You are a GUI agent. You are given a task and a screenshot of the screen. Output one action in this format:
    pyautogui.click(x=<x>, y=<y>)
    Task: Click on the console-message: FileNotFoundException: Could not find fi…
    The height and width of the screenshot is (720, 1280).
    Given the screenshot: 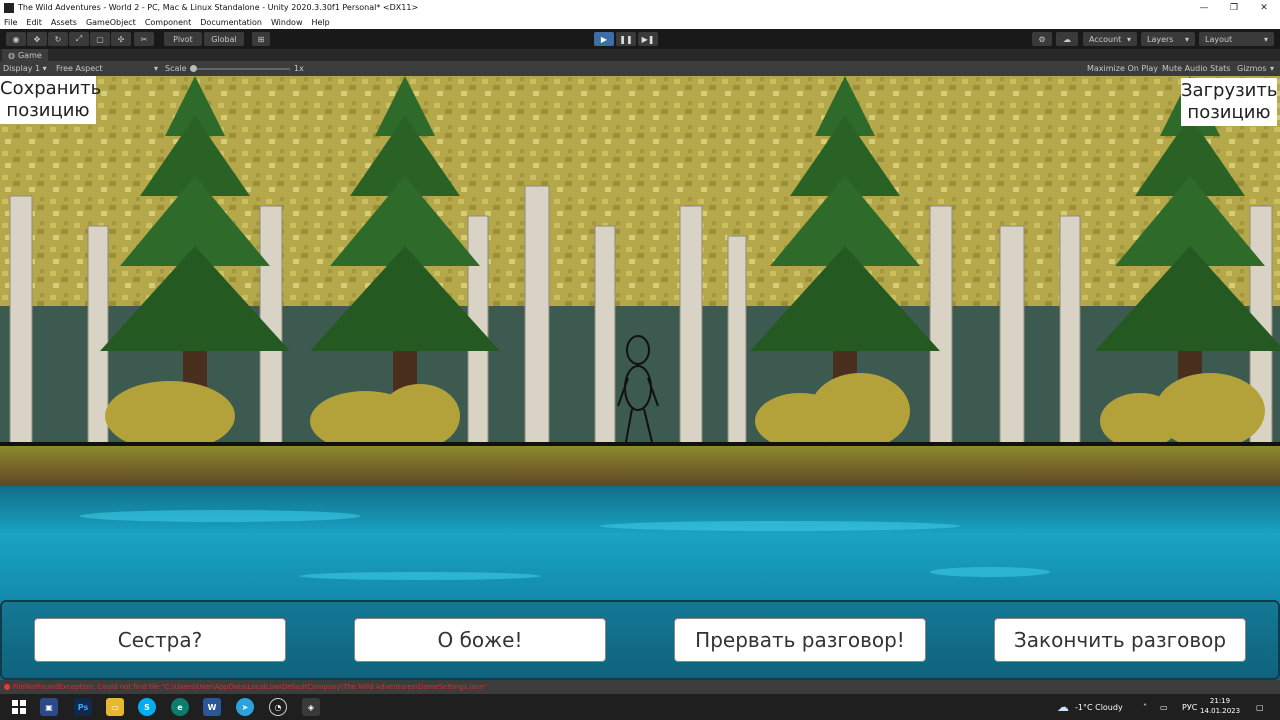 What is the action you would take?
    pyautogui.click(x=250, y=687)
    